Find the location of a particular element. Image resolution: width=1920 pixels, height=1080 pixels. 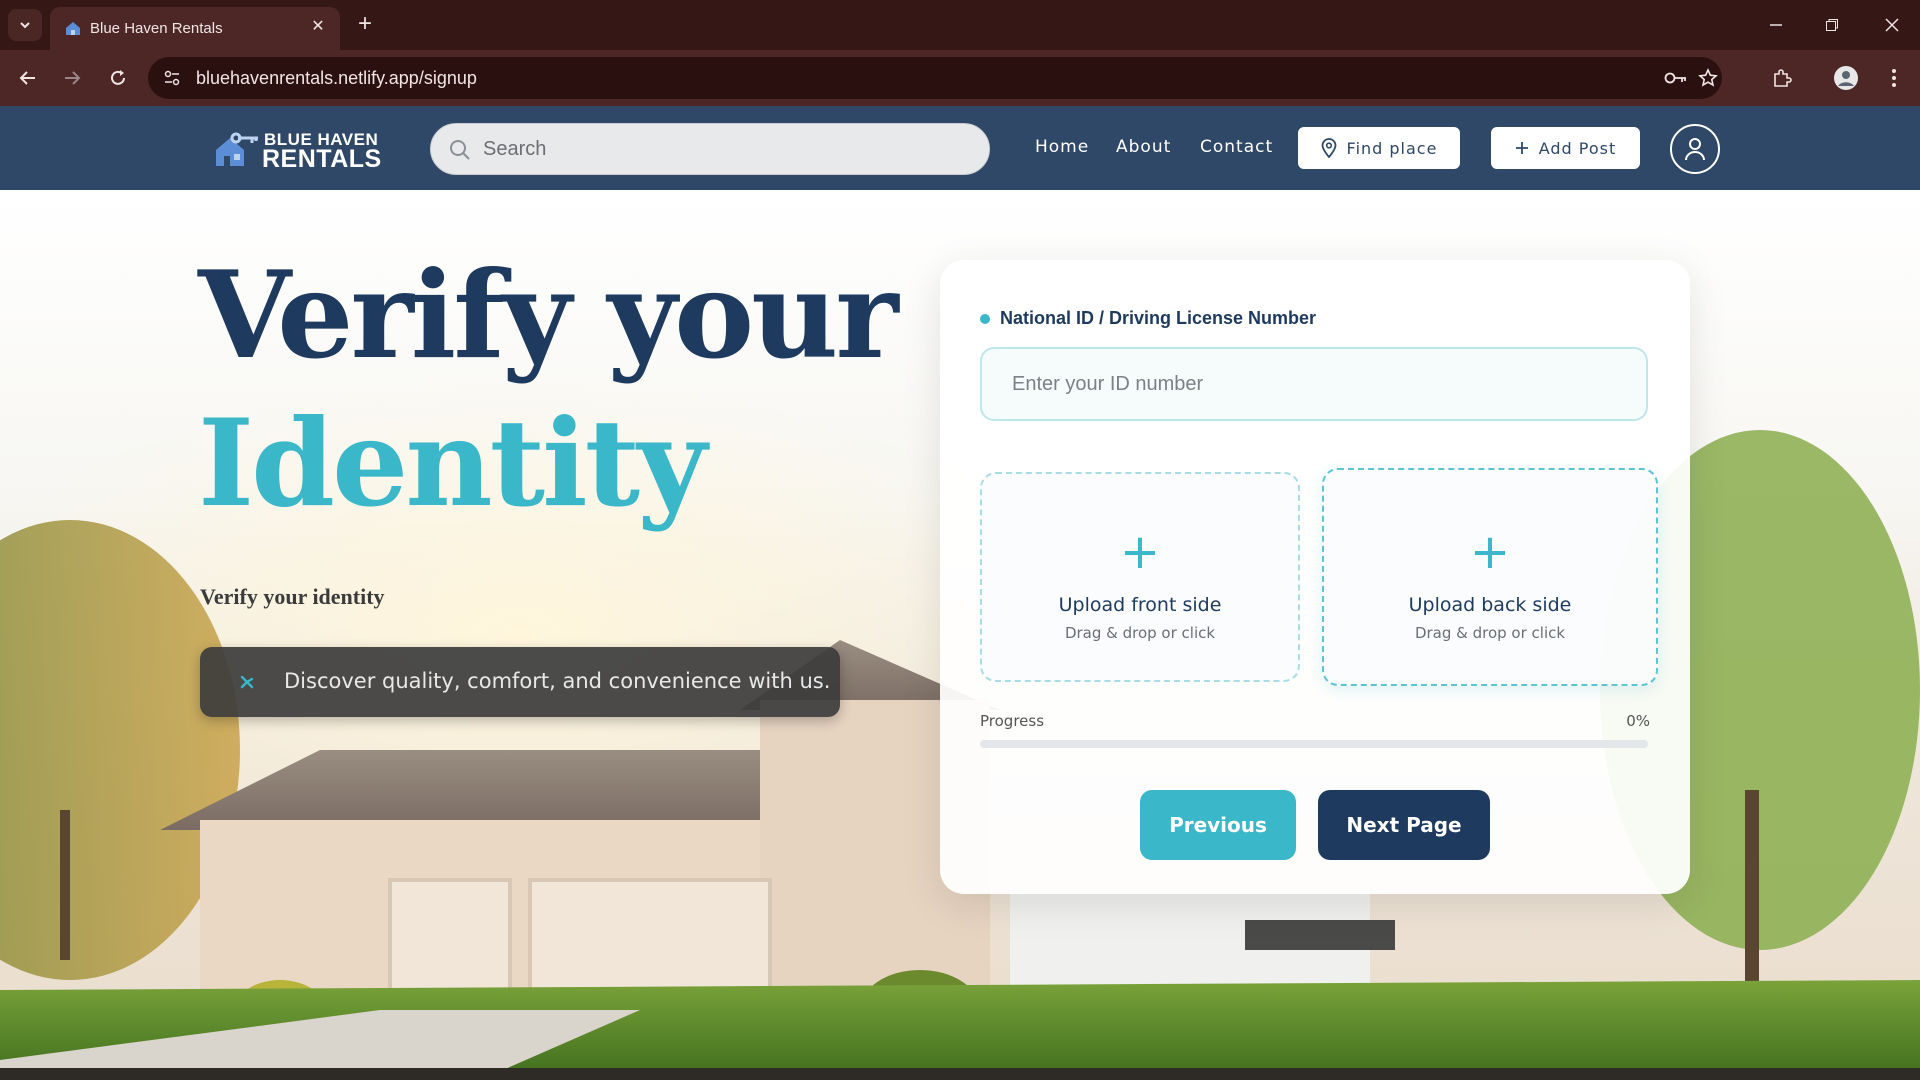

minimize-window-icon is located at coordinates (1776, 25).